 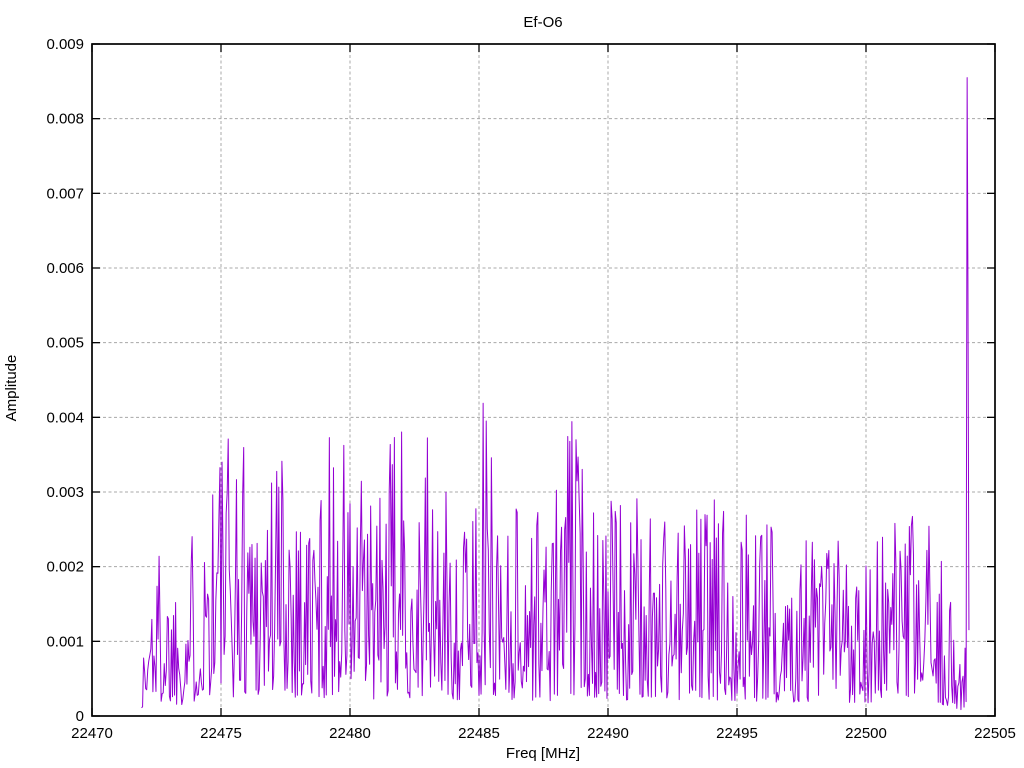 What do you see at coordinates (65, 567) in the screenshot?
I see `y-tick-label: 0.002` at bounding box center [65, 567].